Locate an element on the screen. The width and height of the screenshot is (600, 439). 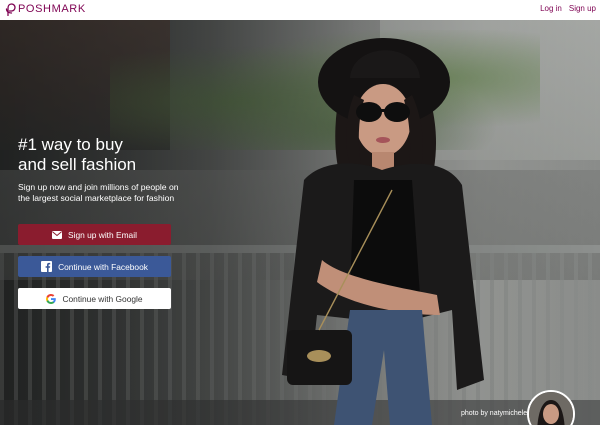
signup-link: Sign up is located at coordinates (582, 8).